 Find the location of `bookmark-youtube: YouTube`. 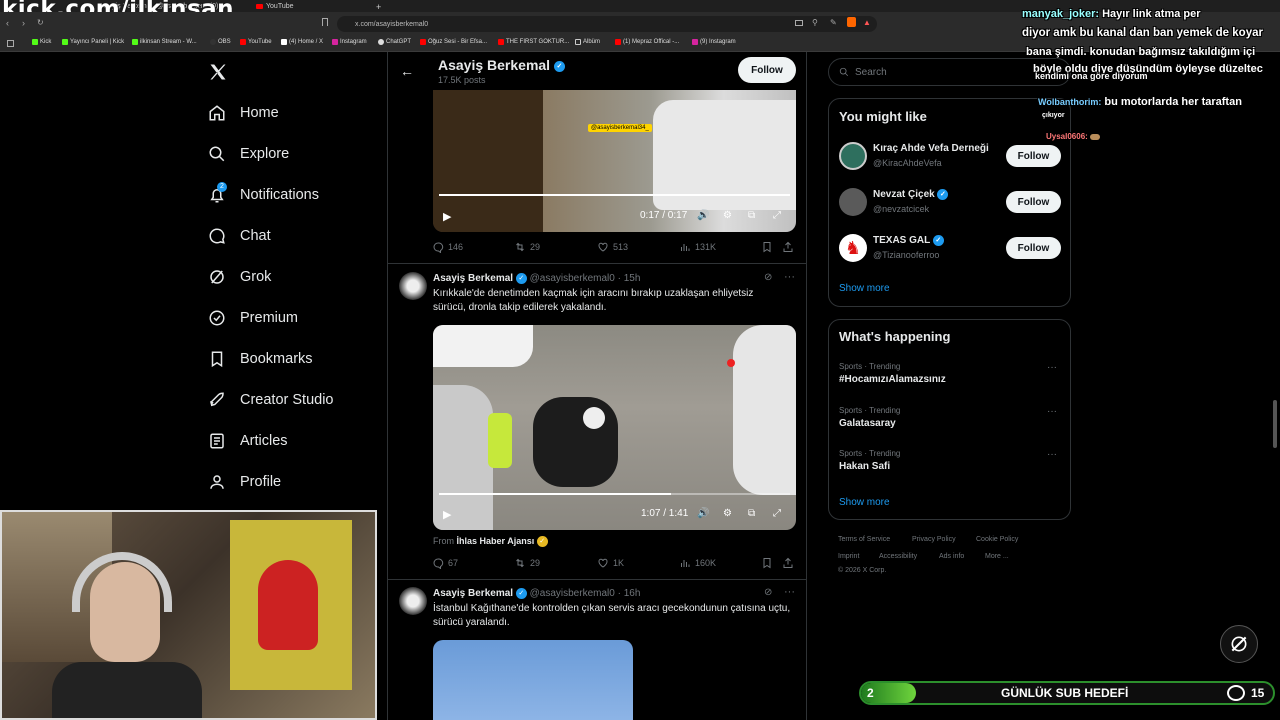

bookmark-youtube: YouTube is located at coordinates (256, 42).